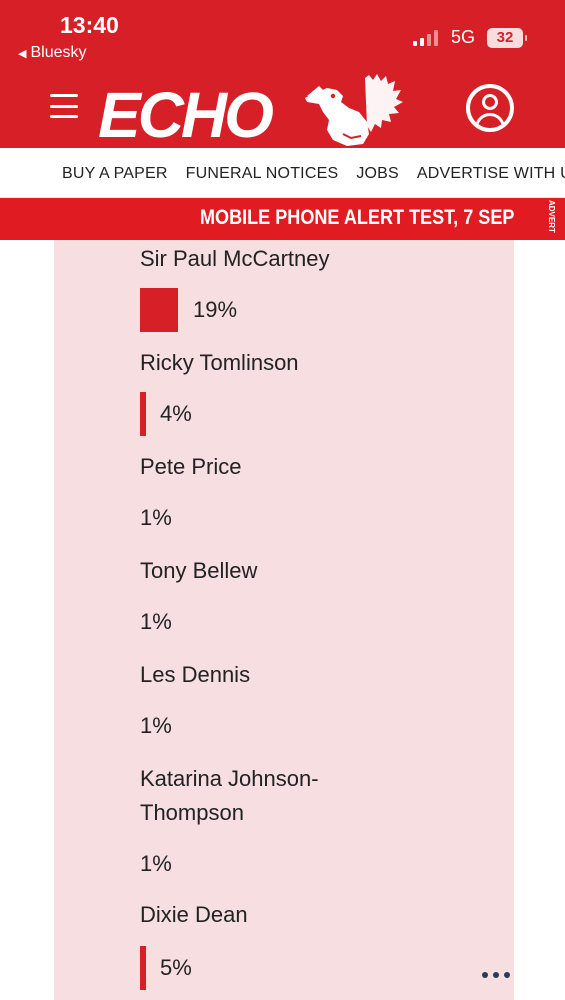 This screenshot has width=565, height=1000. What do you see at coordinates (176, 967) in the screenshot?
I see `poll-result-percent: 5%` at bounding box center [176, 967].